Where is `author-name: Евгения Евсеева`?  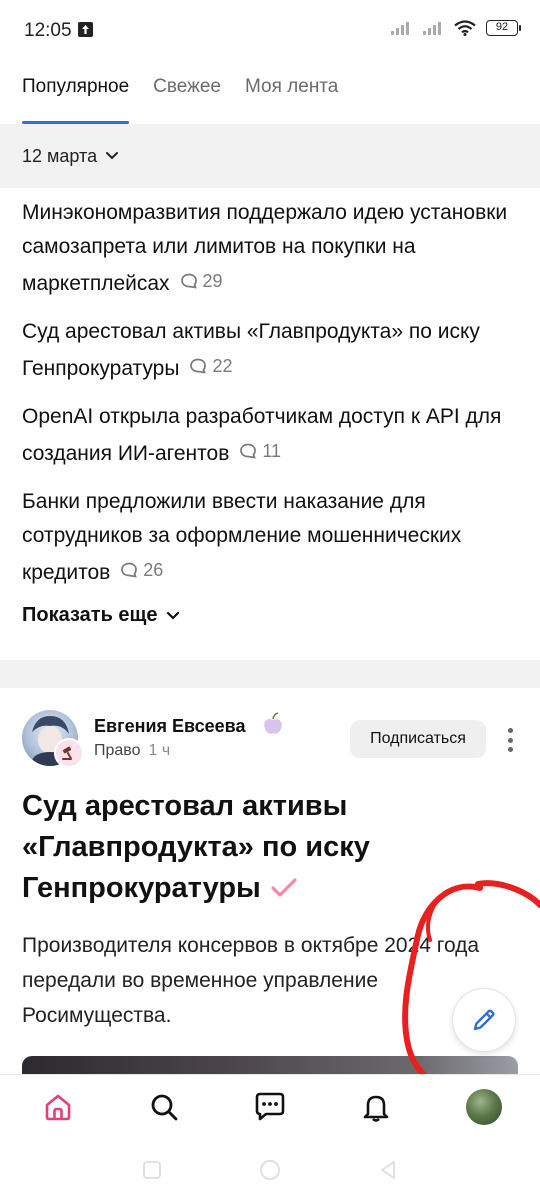 author-name: Евгения Евсеева is located at coordinates (170, 726).